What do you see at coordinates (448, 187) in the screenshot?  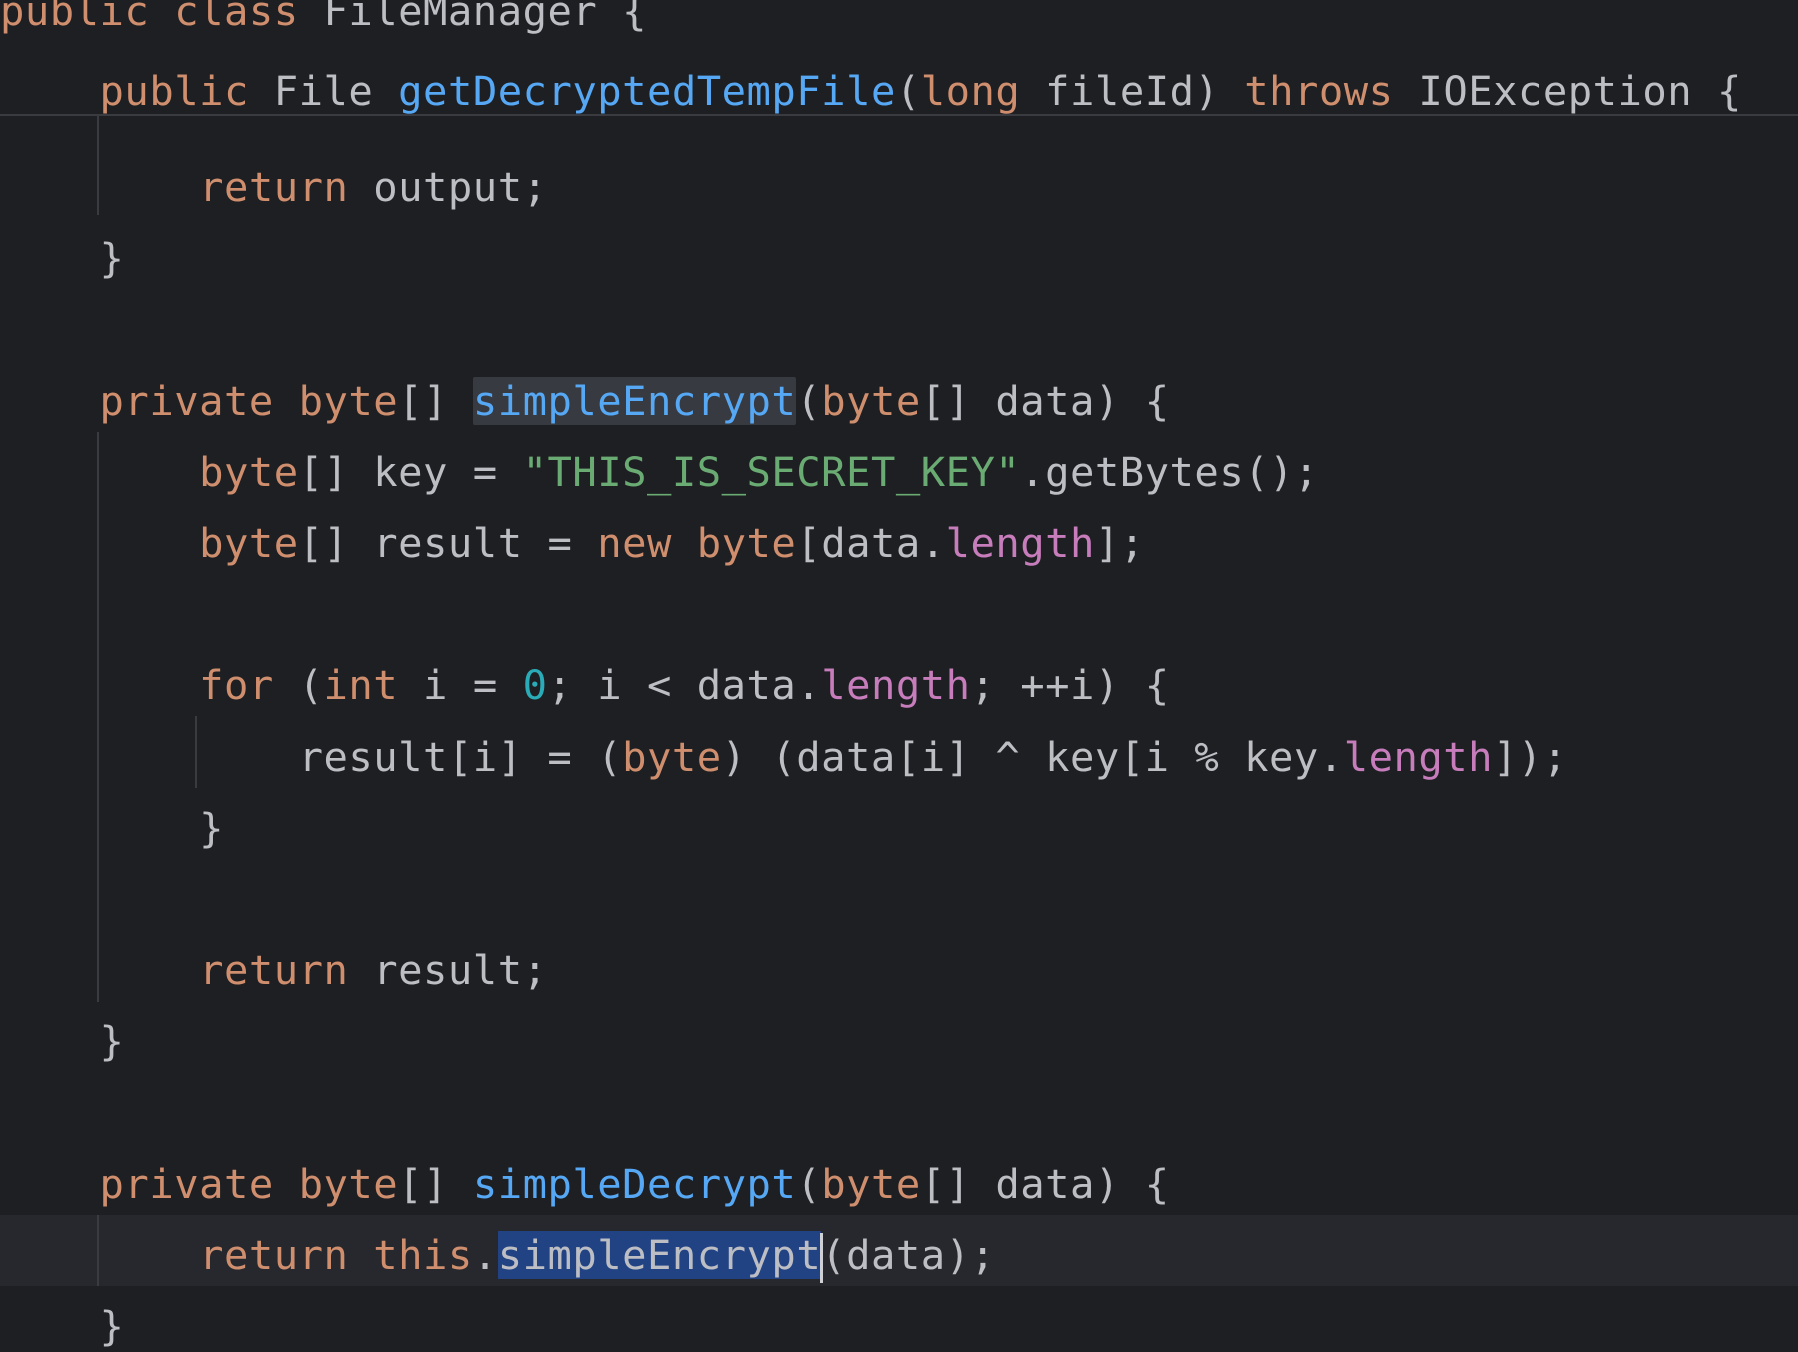 I see `code-token: output;` at bounding box center [448, 187].